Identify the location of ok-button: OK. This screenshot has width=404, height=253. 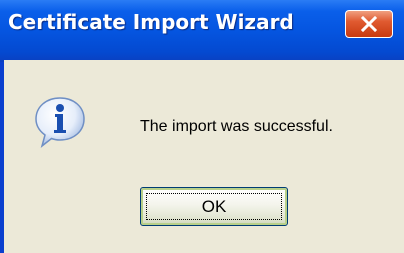
(214, 206).